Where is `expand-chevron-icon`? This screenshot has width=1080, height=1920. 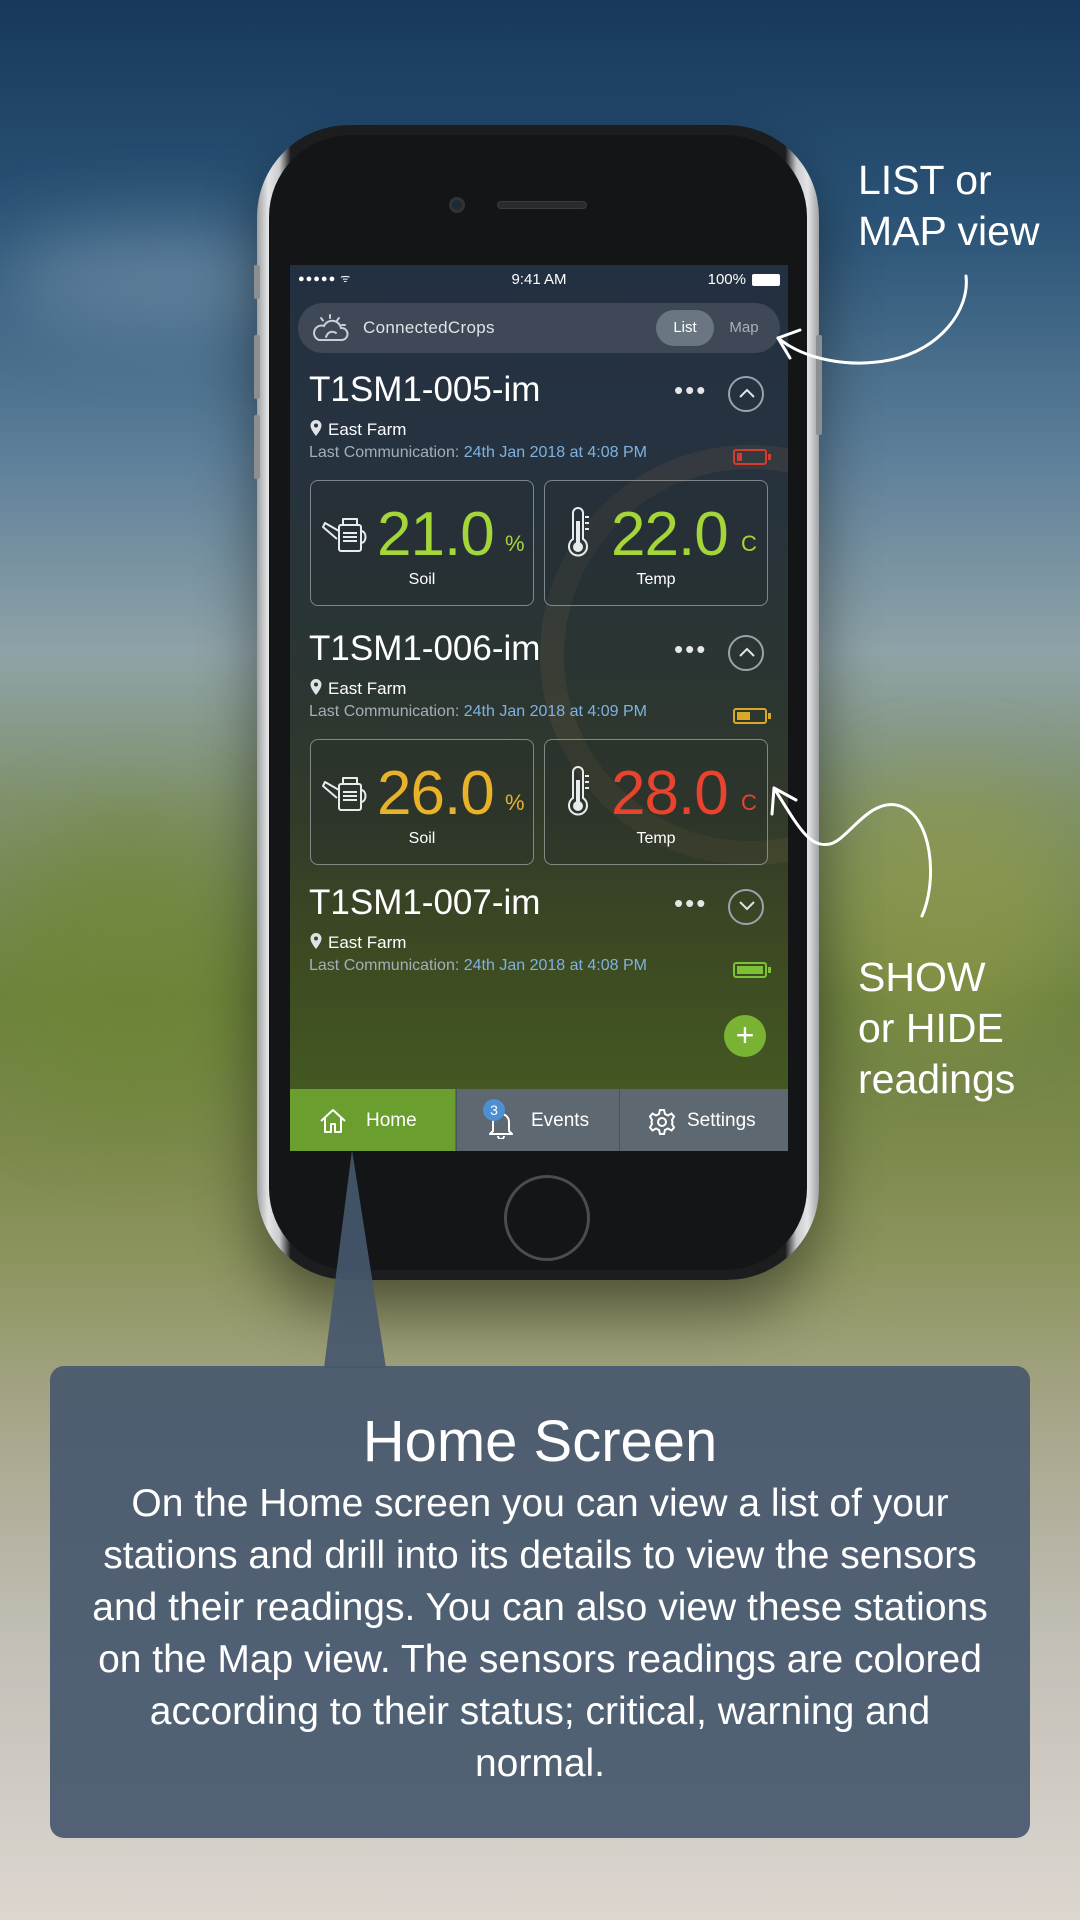 expand-chevron-icon is located at coordinates (746, 907).